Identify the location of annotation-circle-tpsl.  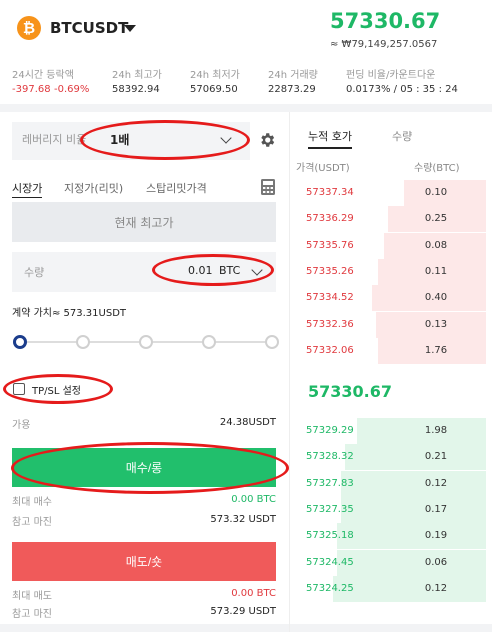
(58, 389).